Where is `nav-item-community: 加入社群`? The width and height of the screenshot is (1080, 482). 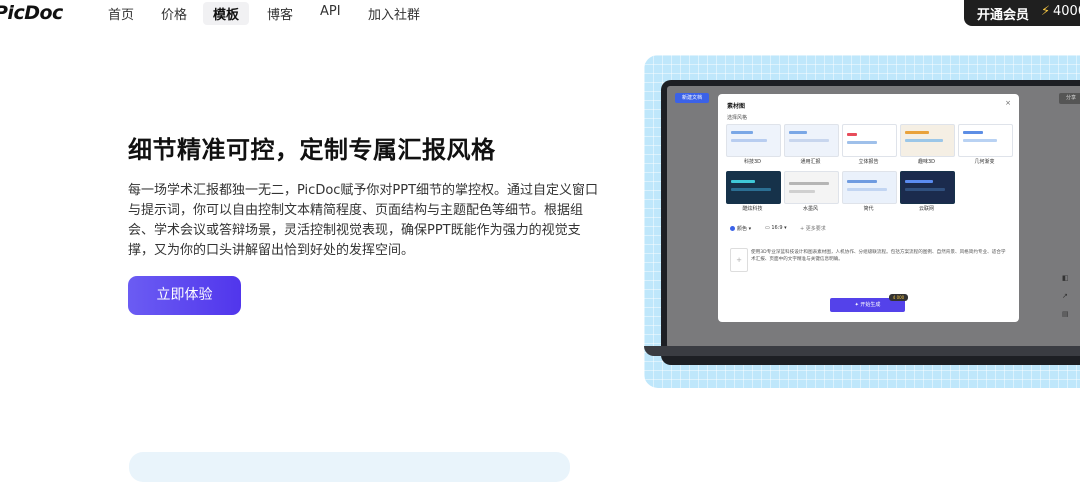 nav-item-community: 加入社群 is located at coordinates (394, 13).